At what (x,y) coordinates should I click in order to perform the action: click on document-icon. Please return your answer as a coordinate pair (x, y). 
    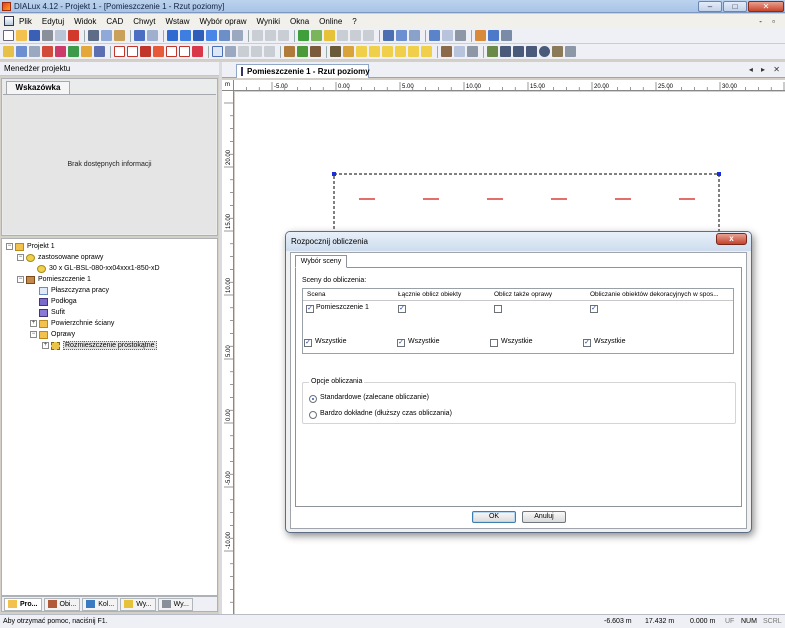
    Looking at the image, I should click on (9, 21).